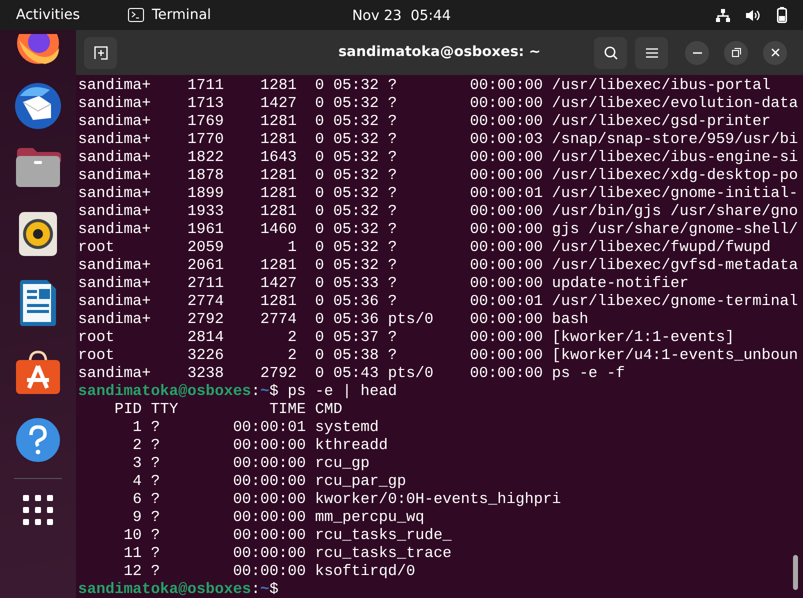  I want to click on search-icon, so click(611, 53).